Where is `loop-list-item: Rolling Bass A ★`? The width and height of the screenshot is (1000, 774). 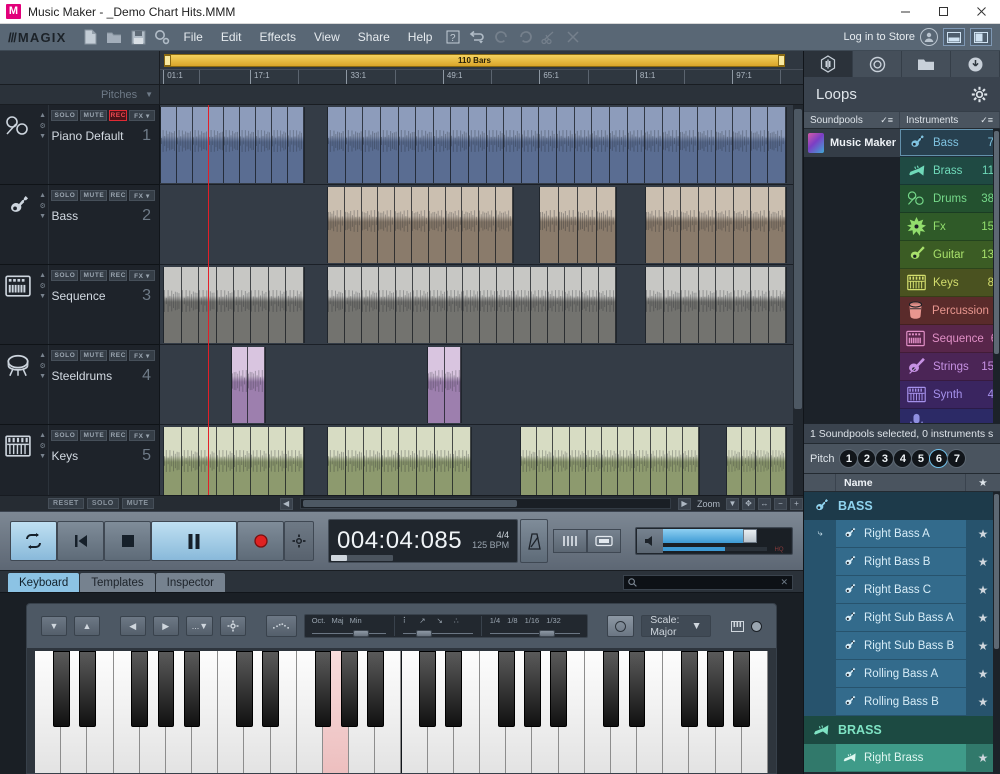
loop-list-item: Rolling Bass A ★ is located at coordinates (902, 674).